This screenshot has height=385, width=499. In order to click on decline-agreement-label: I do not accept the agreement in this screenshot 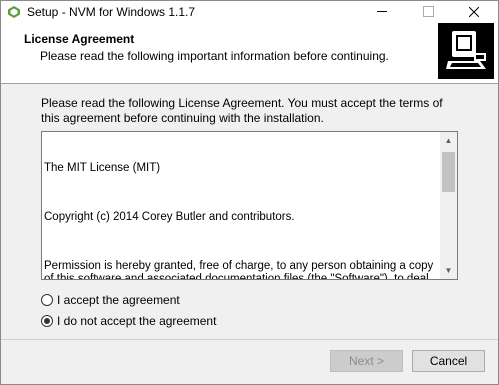, I will do `click(136, 321)`.